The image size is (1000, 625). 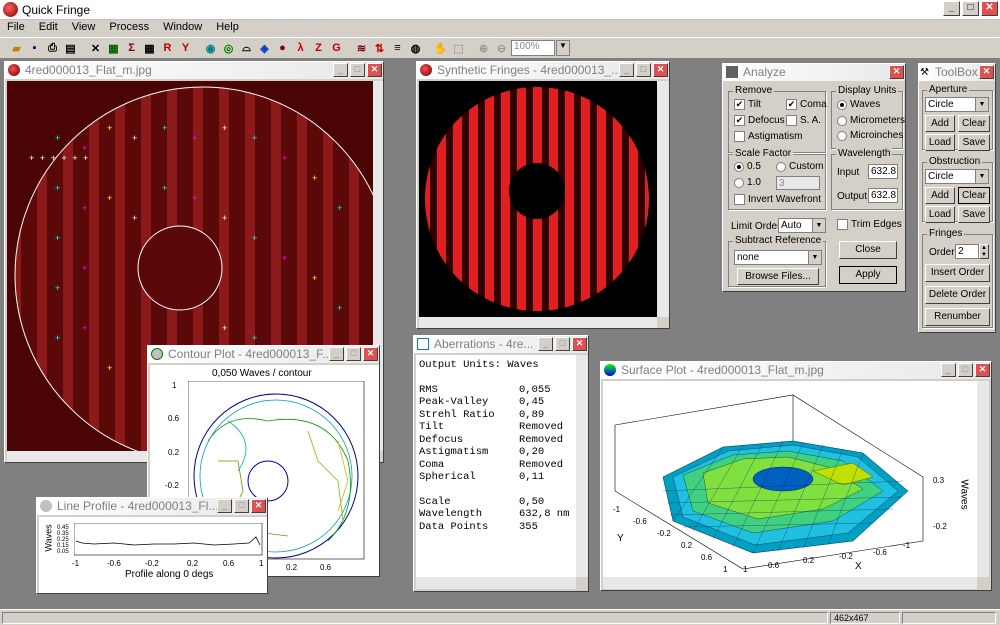 I want to click on g-icon: G, so click(x=336, y=48).